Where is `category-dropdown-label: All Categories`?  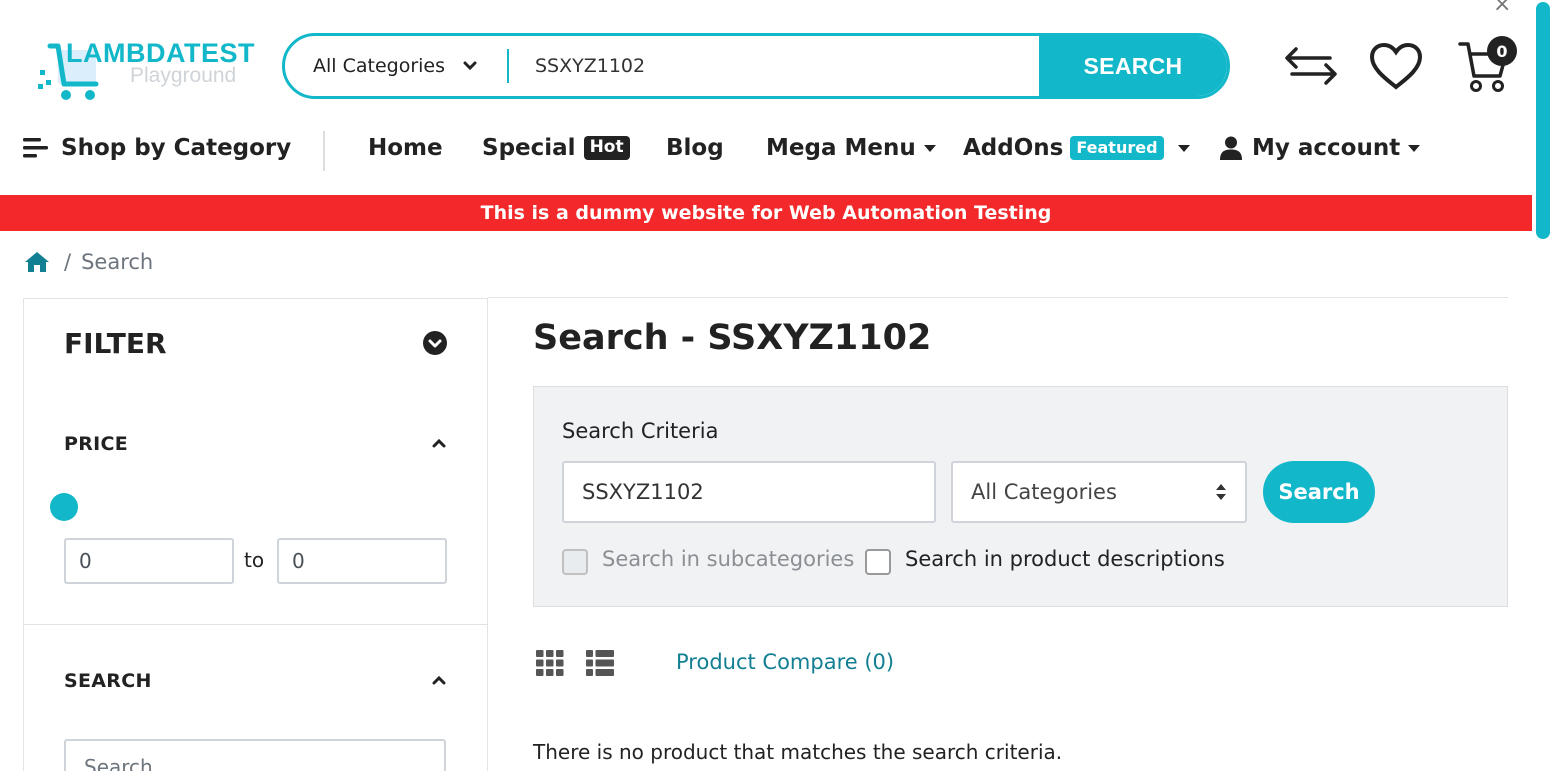 category-dropdown-label: All Categories is located at coordinates (379, 66).